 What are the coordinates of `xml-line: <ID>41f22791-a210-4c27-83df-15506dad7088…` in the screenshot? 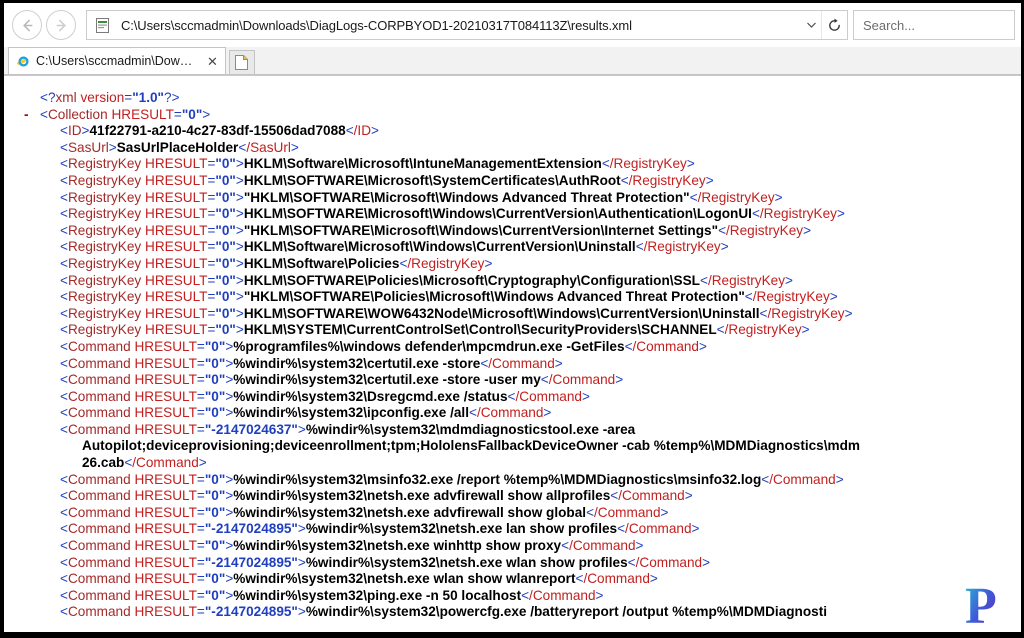 It's located at (219, 131).